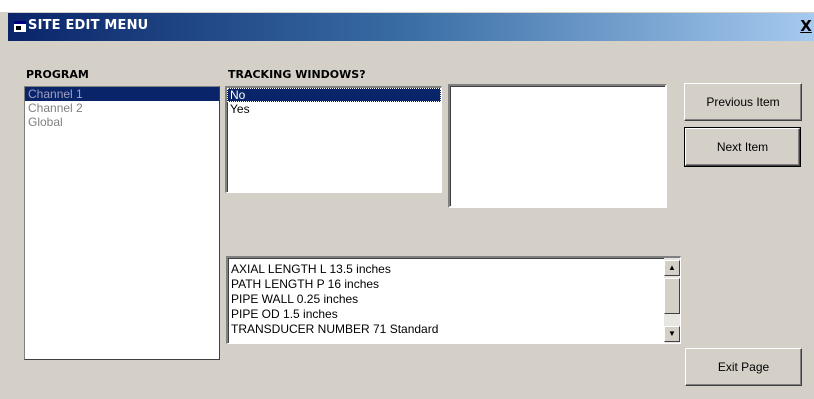  I want to click on scroll-down-icon: ▼, so click(672, 334).